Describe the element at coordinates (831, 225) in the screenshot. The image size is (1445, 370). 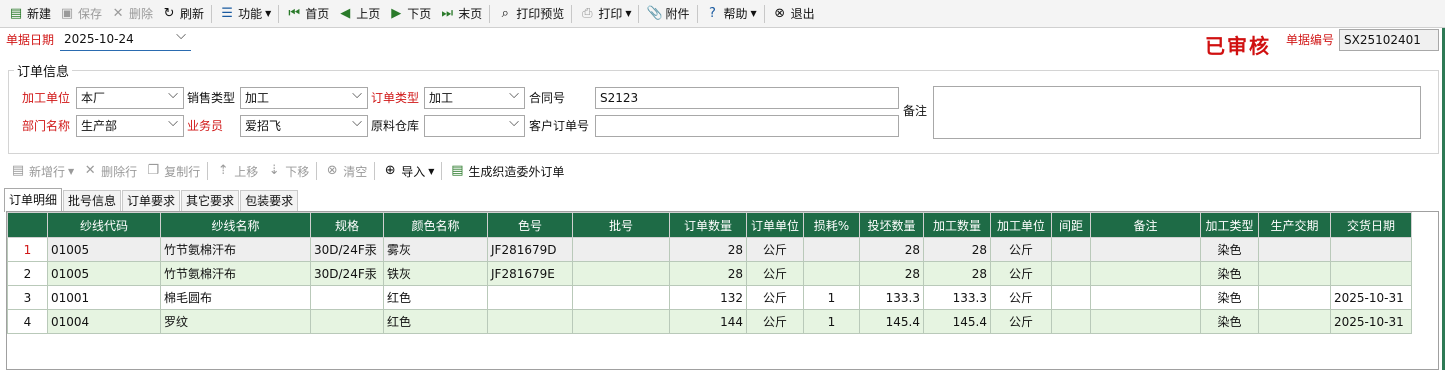
I see `column-header: 损耗%` at that location.